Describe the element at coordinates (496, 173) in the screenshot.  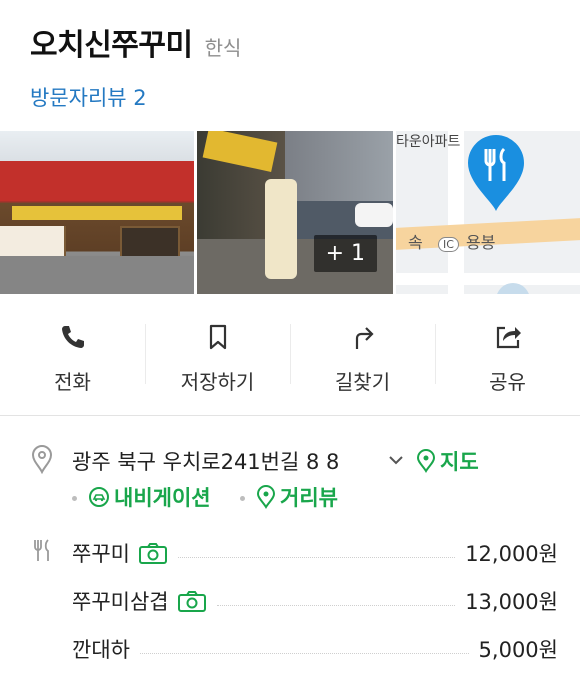
I see `restaurant-pin-icon` at that location.